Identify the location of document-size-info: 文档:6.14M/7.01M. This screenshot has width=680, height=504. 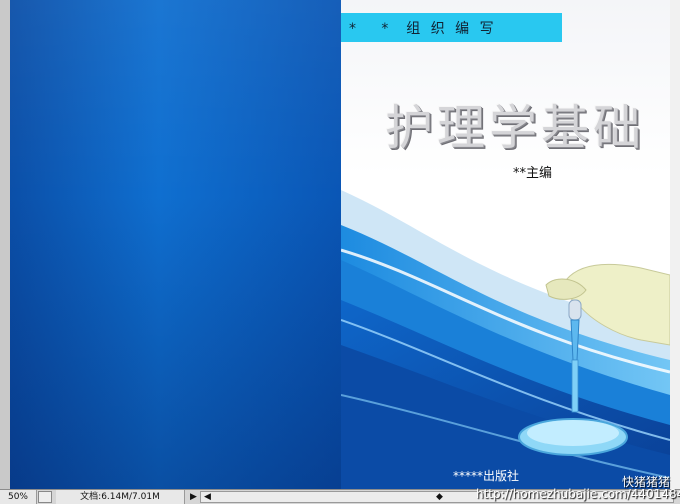
(120, 497).